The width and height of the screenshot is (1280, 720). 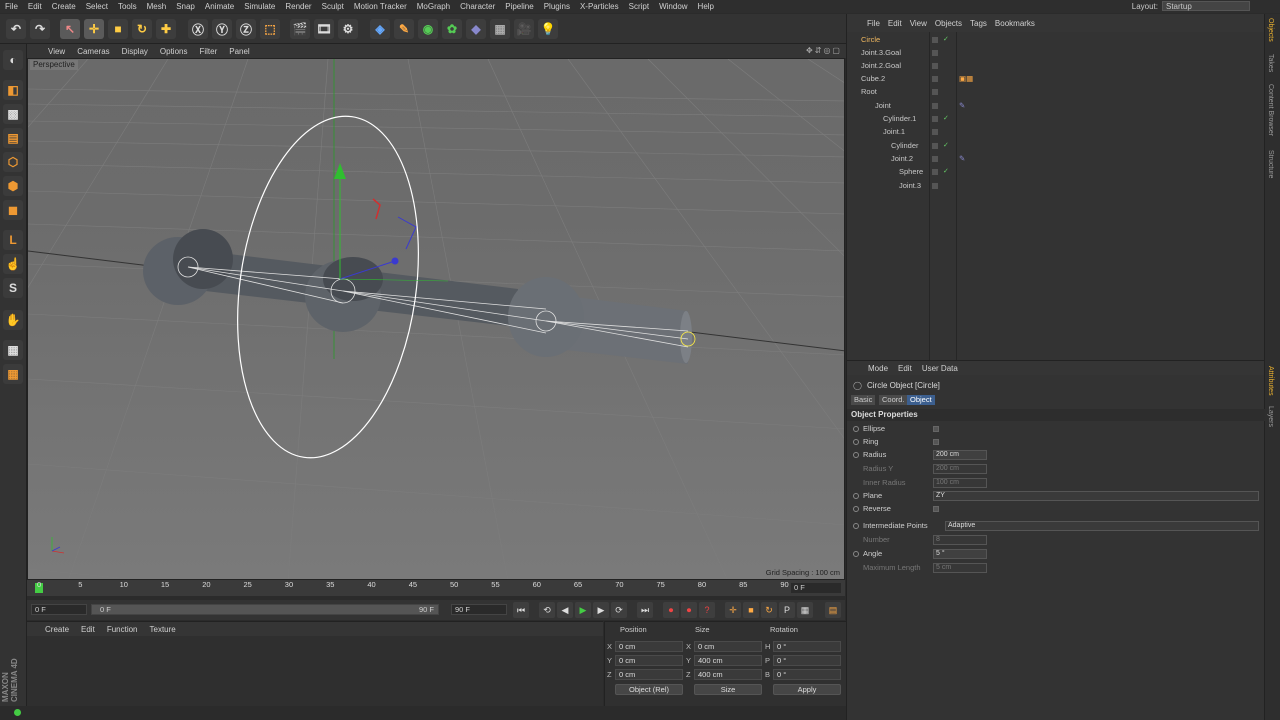 What do you see at coordinates (436, 588) in the screenshot?
I see `timeline-ruler: 0 F 0 5 10 15 20 25 30 35 40 45 50 55 60 65 70 75 80 85 90` at bounding box center [436, 588].